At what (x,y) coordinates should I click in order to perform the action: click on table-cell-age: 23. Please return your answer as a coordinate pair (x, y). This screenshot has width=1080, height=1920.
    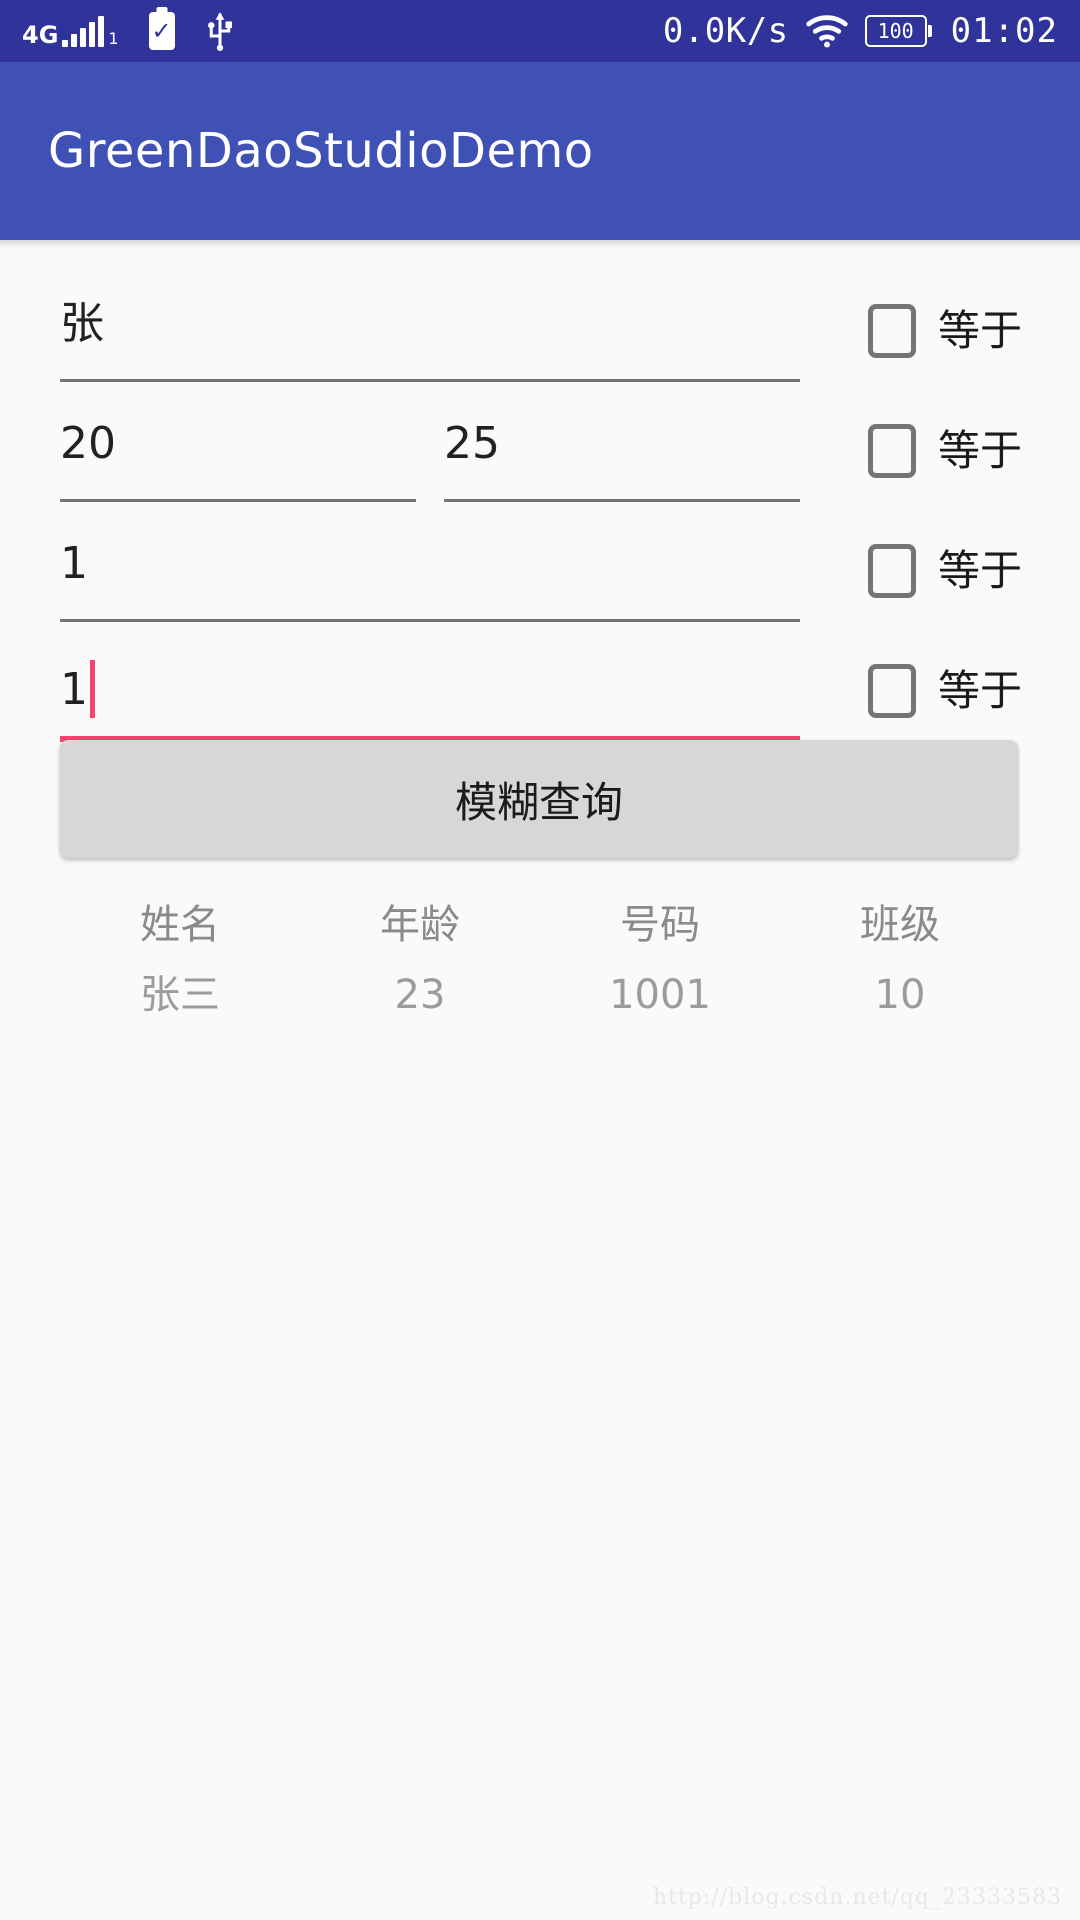
    Looking at the image, I should click on (420, 995).